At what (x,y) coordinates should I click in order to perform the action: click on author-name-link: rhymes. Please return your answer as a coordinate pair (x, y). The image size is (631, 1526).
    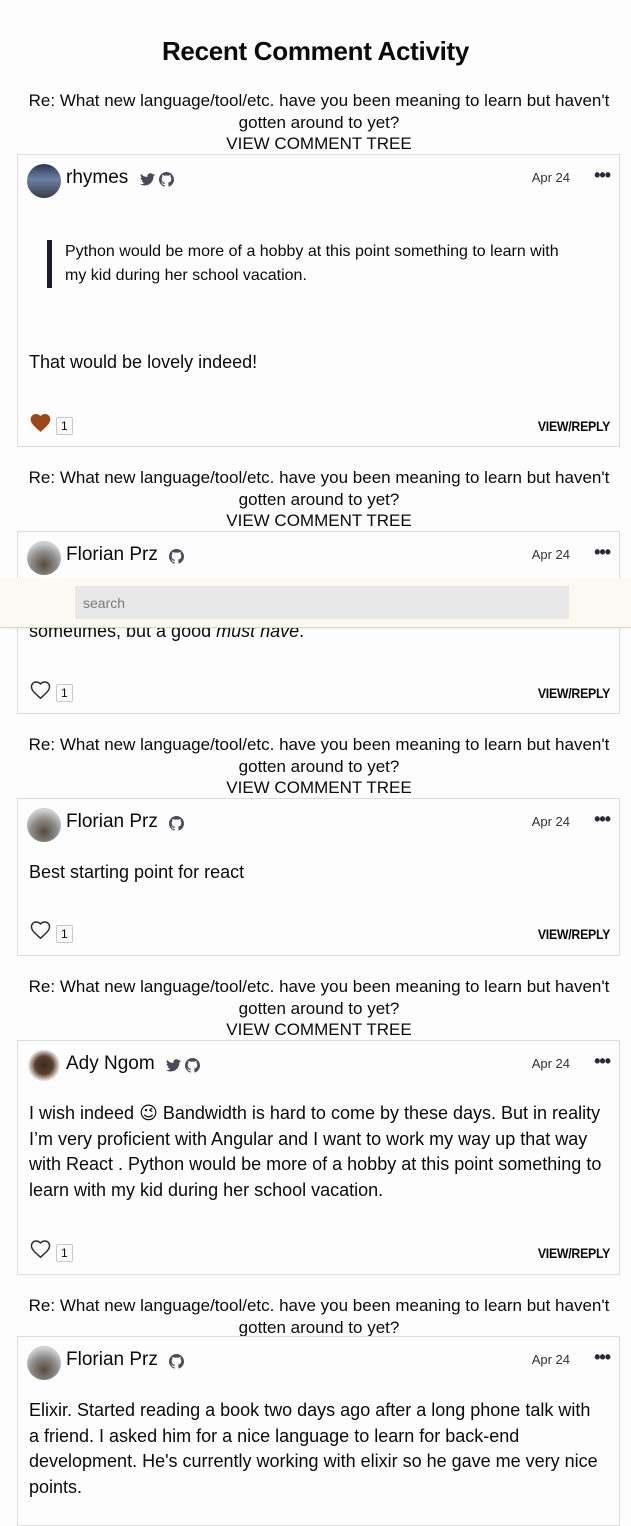
    Looking at the image, I should click on (122, 179).